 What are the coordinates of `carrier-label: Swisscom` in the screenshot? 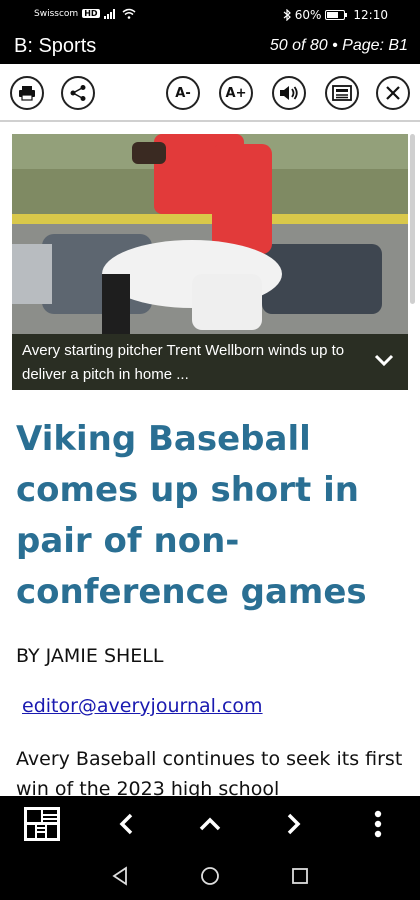 It's located at (56, 13).